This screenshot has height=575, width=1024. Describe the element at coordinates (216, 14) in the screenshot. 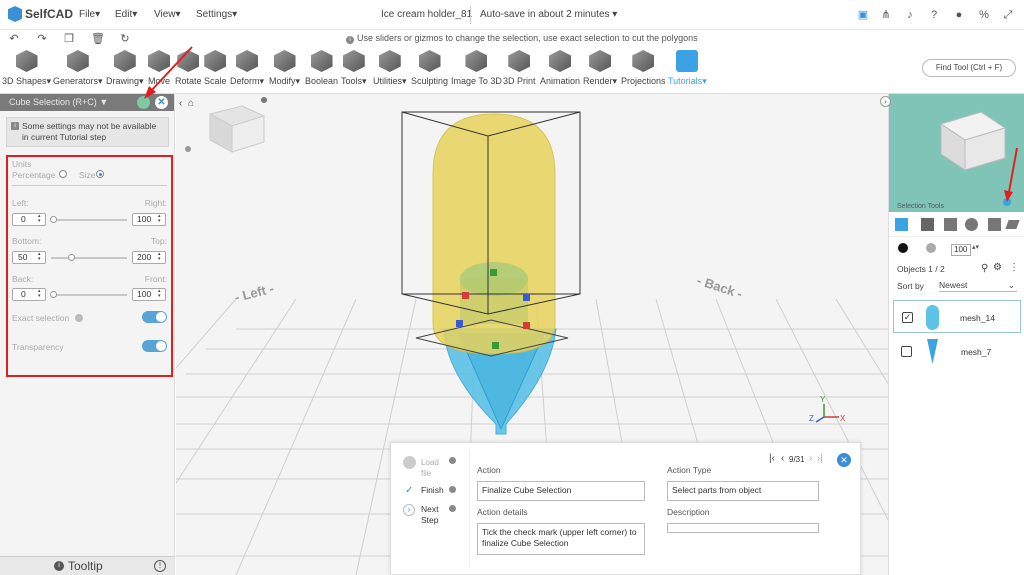

I see `menu-settings: Settings▾` at that location.